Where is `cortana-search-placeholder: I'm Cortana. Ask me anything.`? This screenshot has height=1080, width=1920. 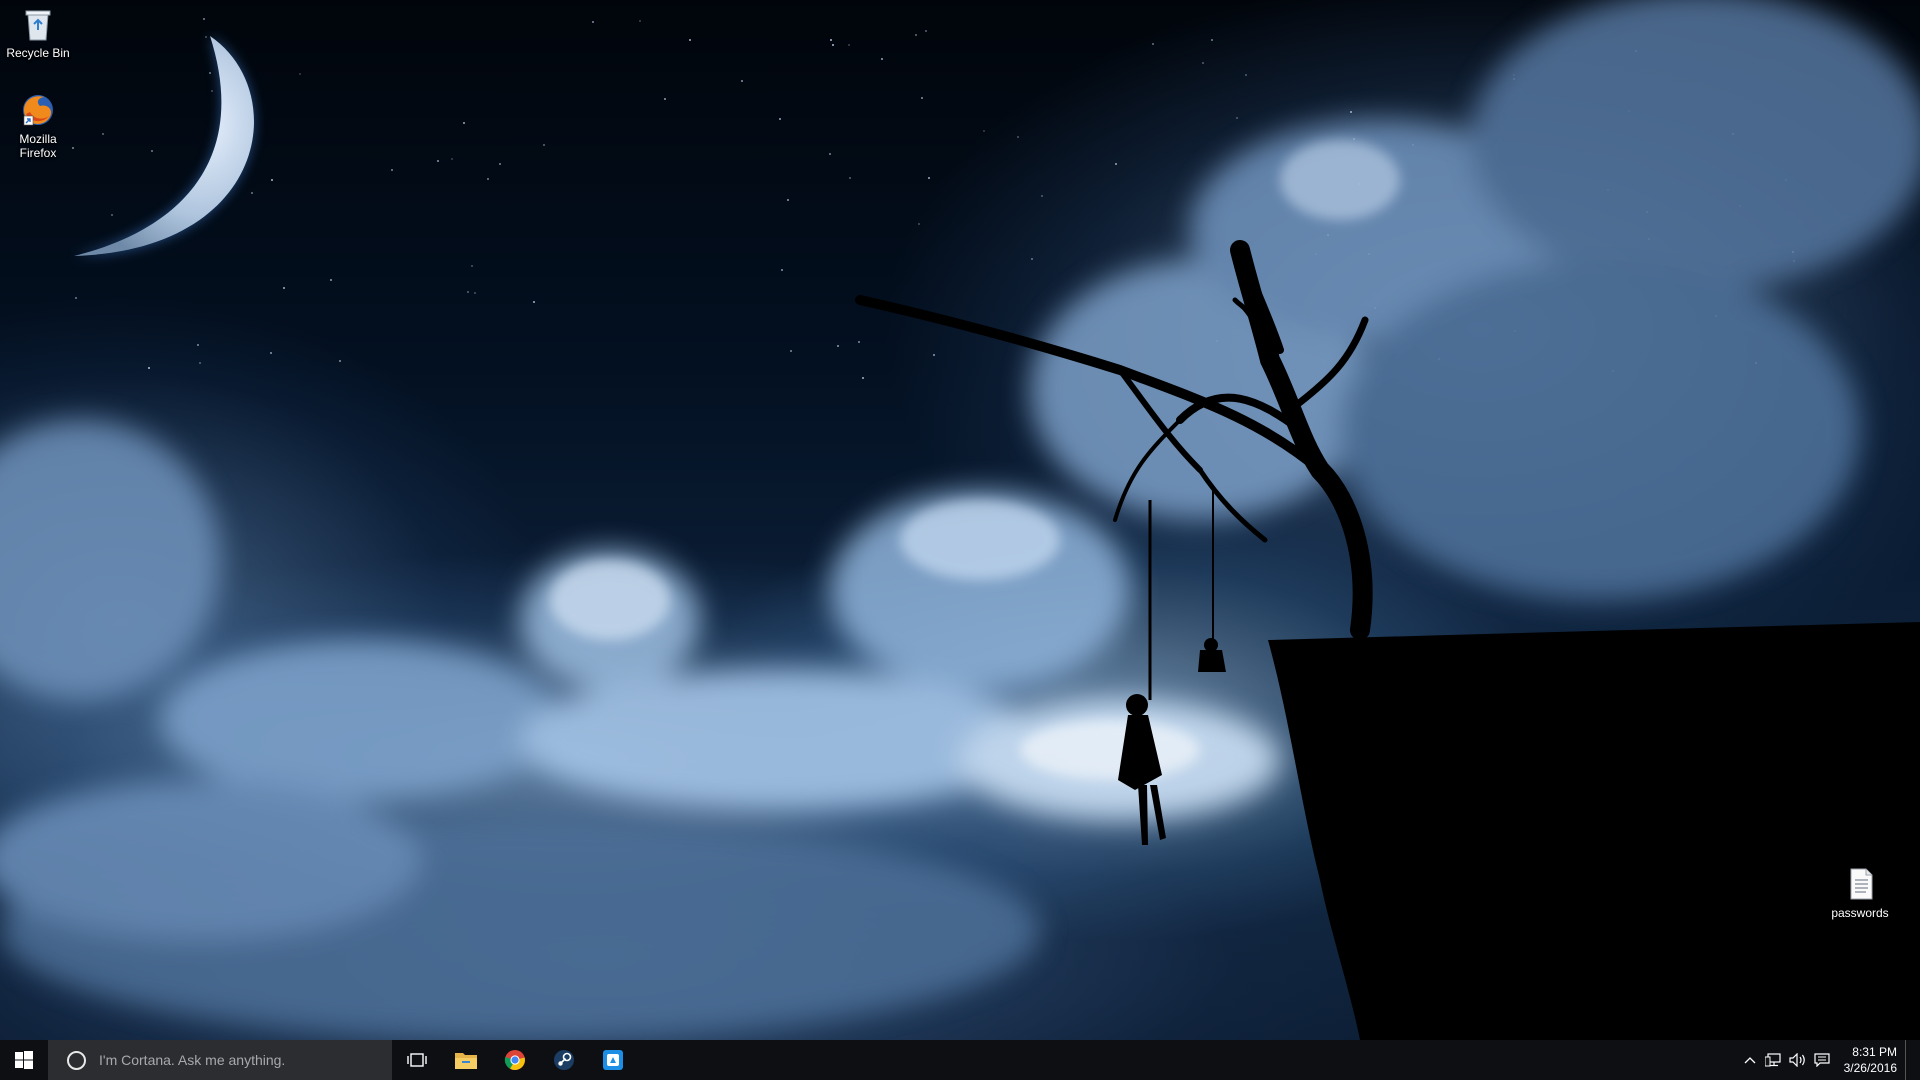
cortana-search-placeholder: I'm Cortana. Ask me anything. is located at coordinates (192, 1060).